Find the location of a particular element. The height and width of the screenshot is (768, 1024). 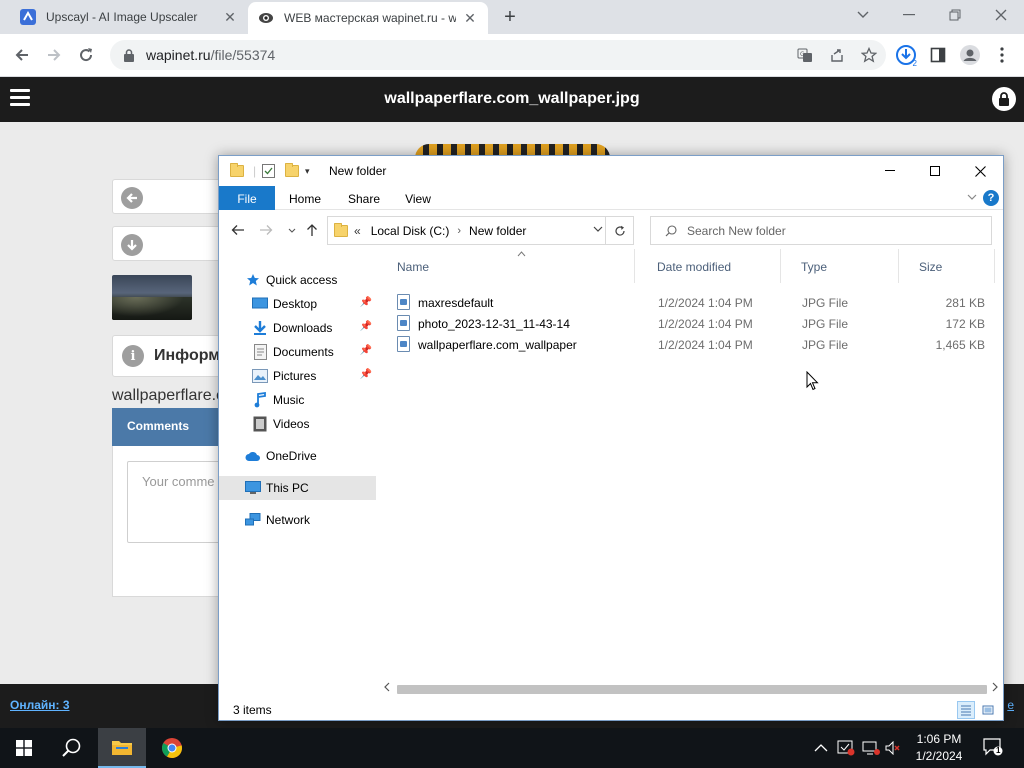

clock-date: 1/2/2024 is located at coordinates (939, 756).